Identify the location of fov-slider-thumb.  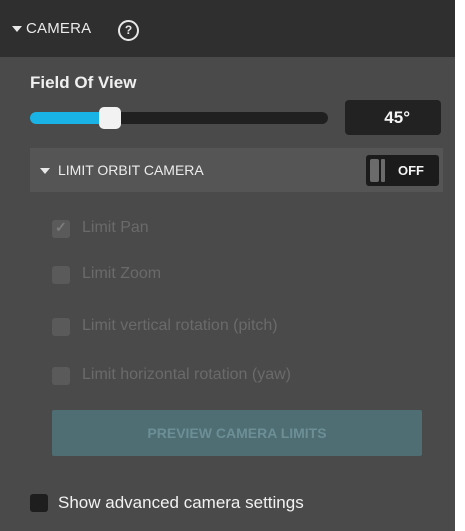
(110, 118).